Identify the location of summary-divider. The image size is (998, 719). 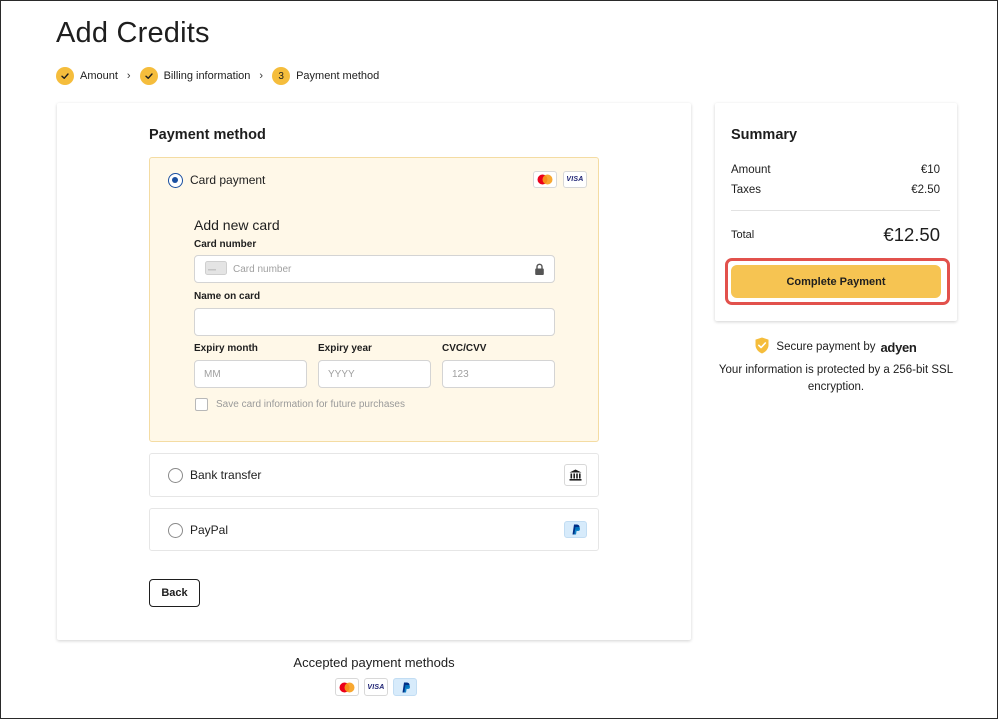
(835, 210).